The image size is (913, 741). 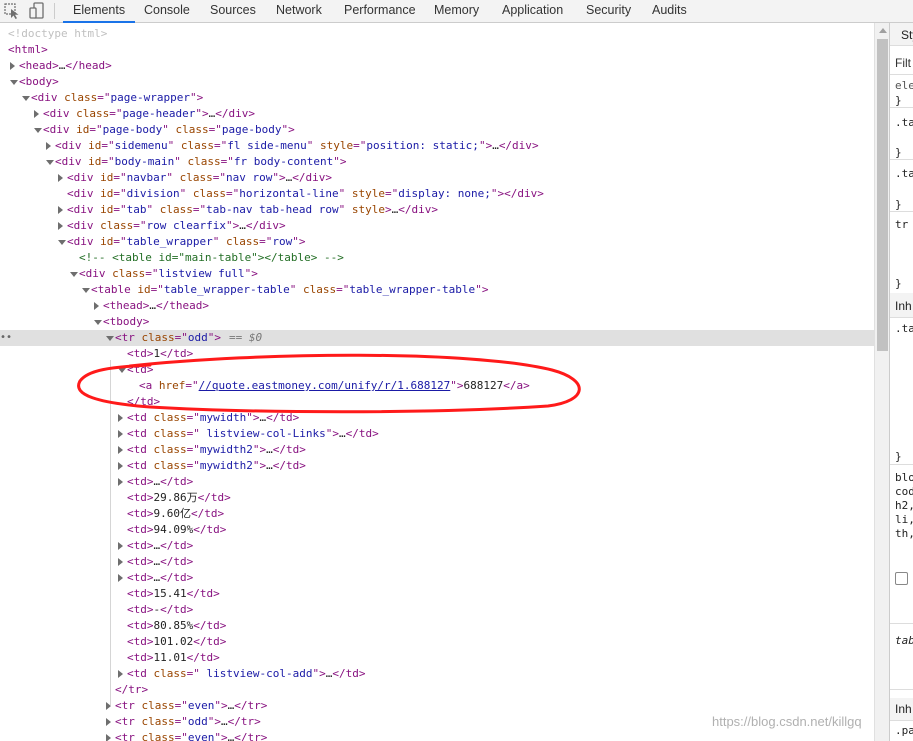 What do you see at coordinates (437, 274) in the screenshot?
I see `dom-node: <div class="listview full">` at bounding box center [437, 274].